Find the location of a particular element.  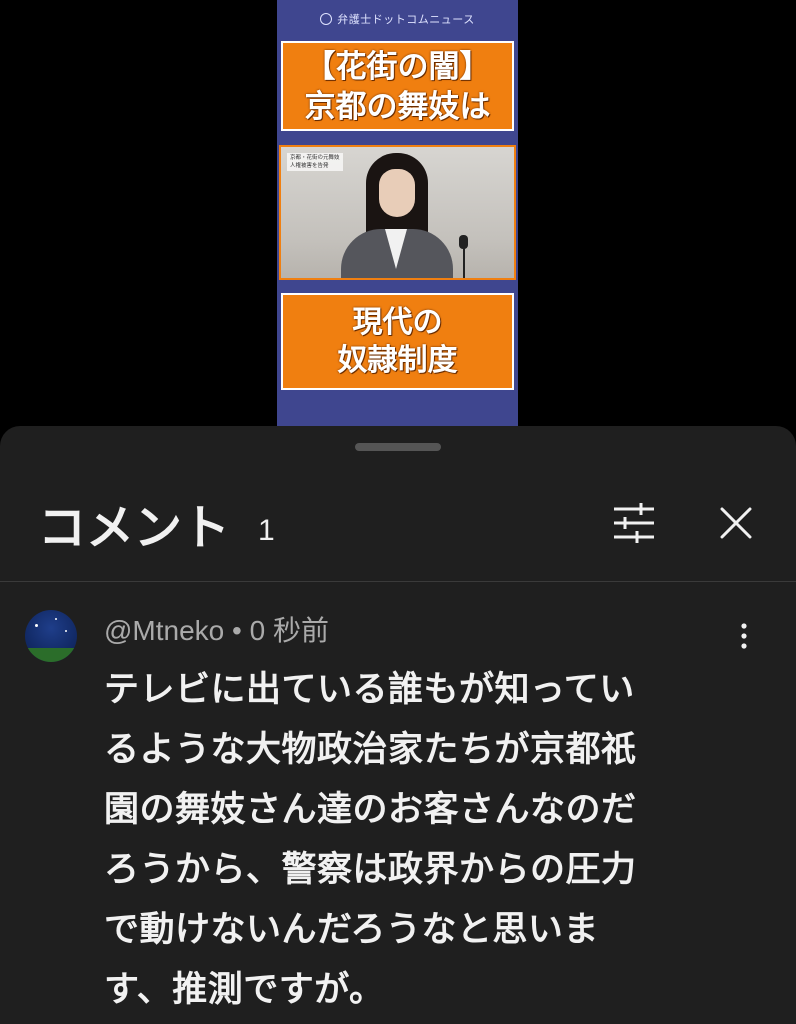

photo-caption-line1: 京都・花街の元舞妓 is located at coordinates (315, 158).